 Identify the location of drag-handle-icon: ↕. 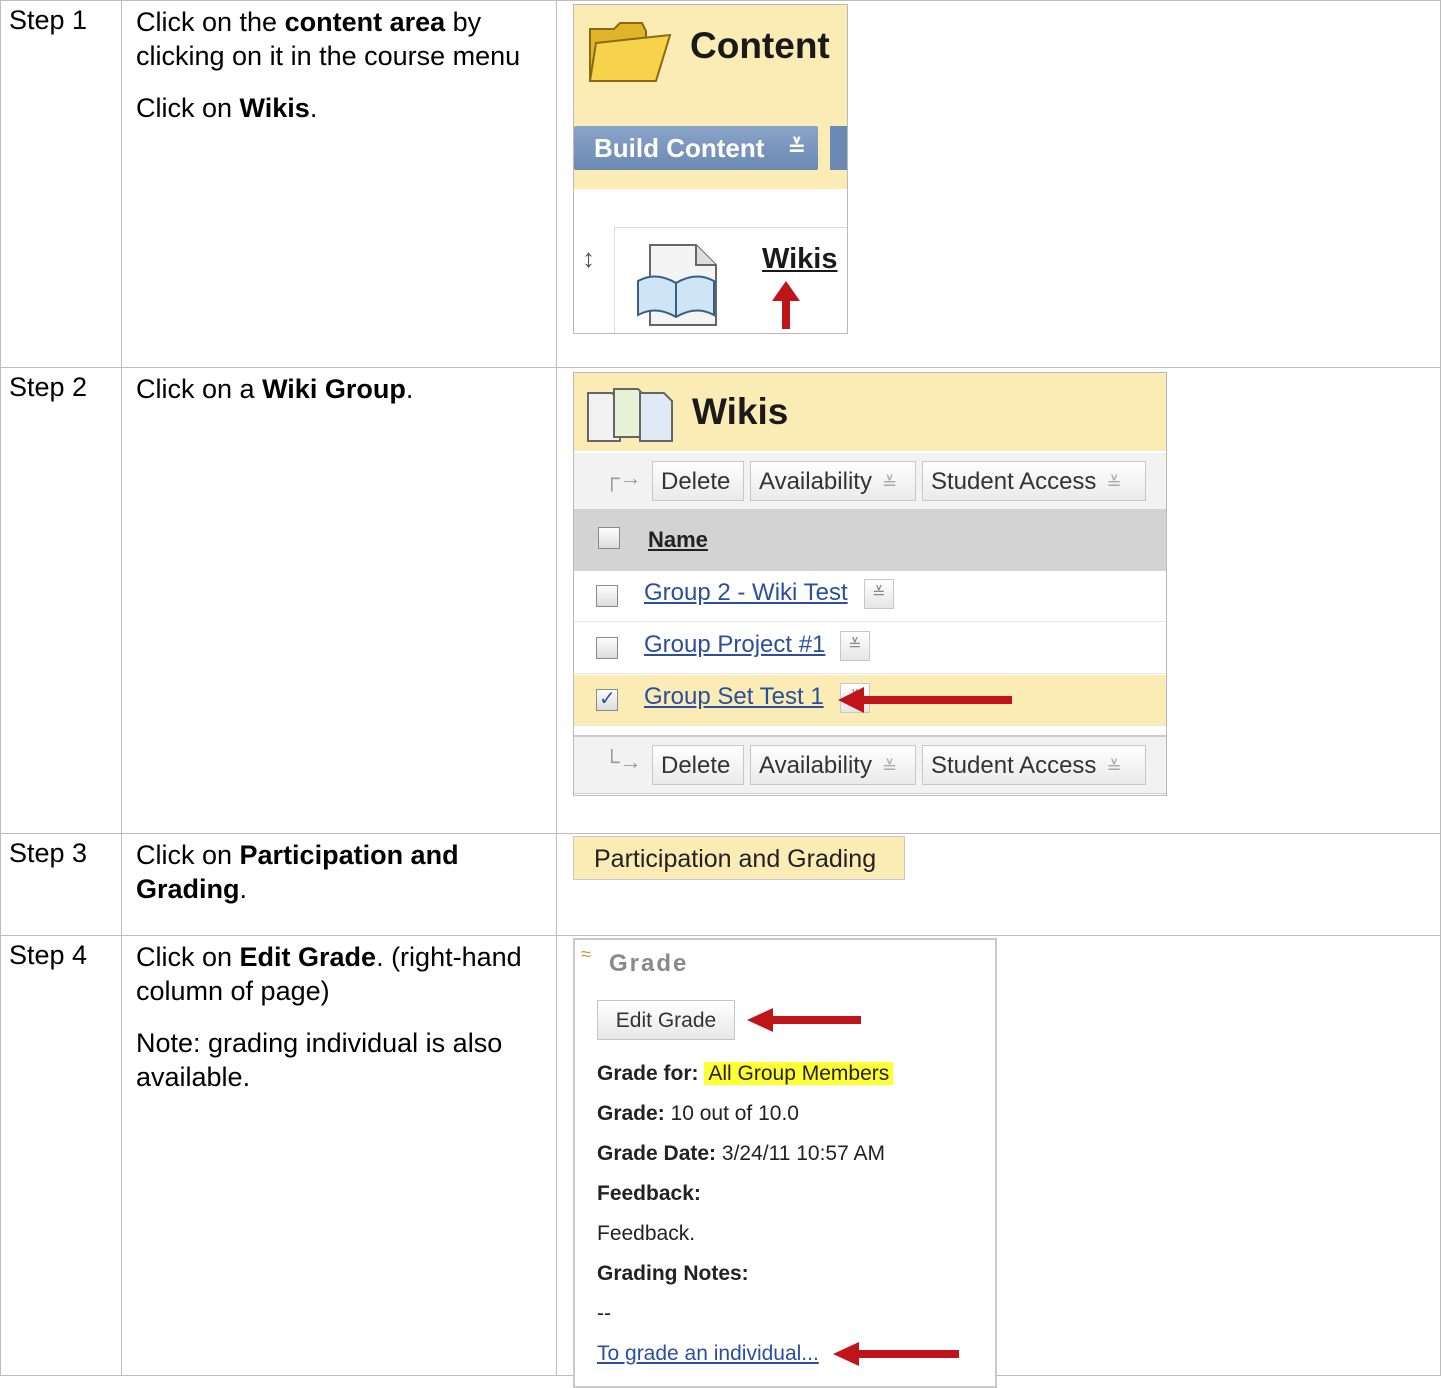
(588, 258).